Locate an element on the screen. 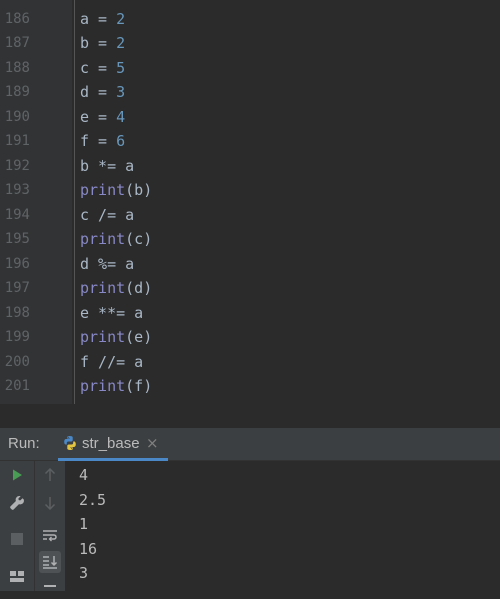 The image size is (500, 599). line-number: 190 is located at coordinates (17, 116).